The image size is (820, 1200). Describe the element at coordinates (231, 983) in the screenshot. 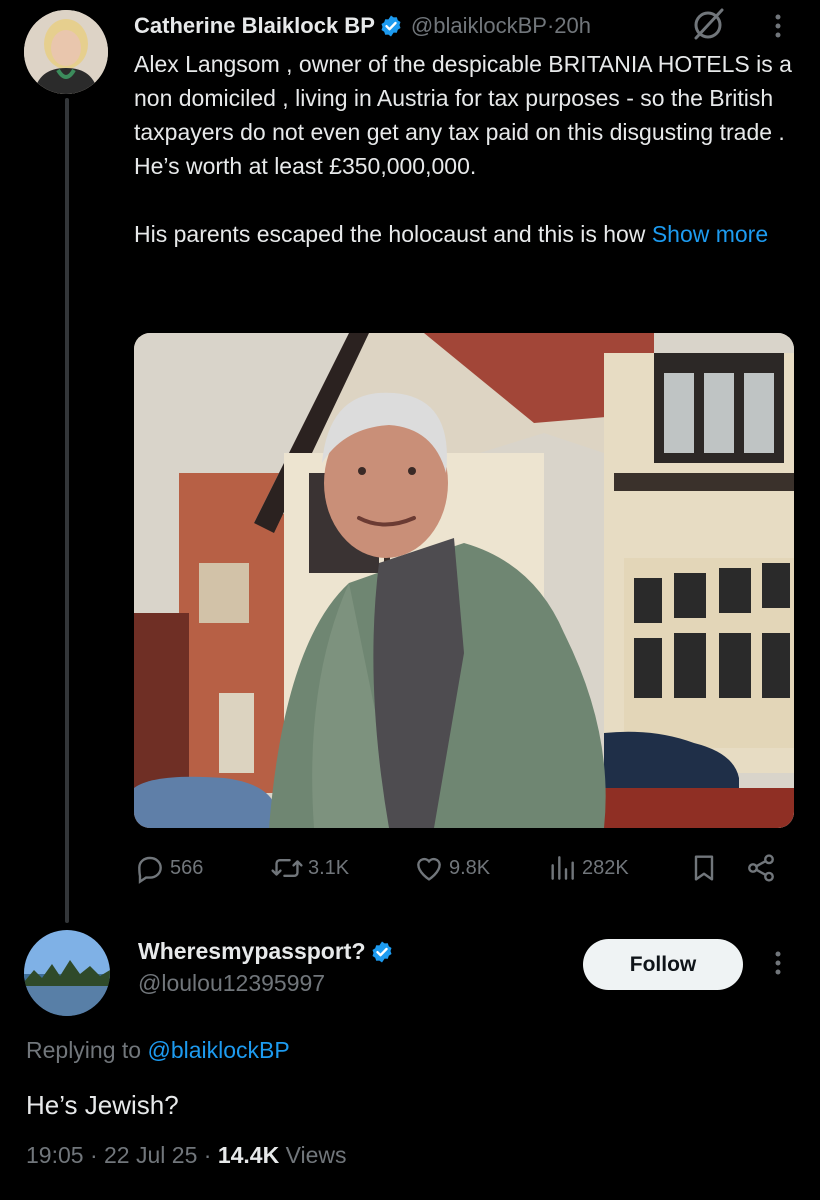

I see `reply-author-handle: @loulou12395997` at that location.